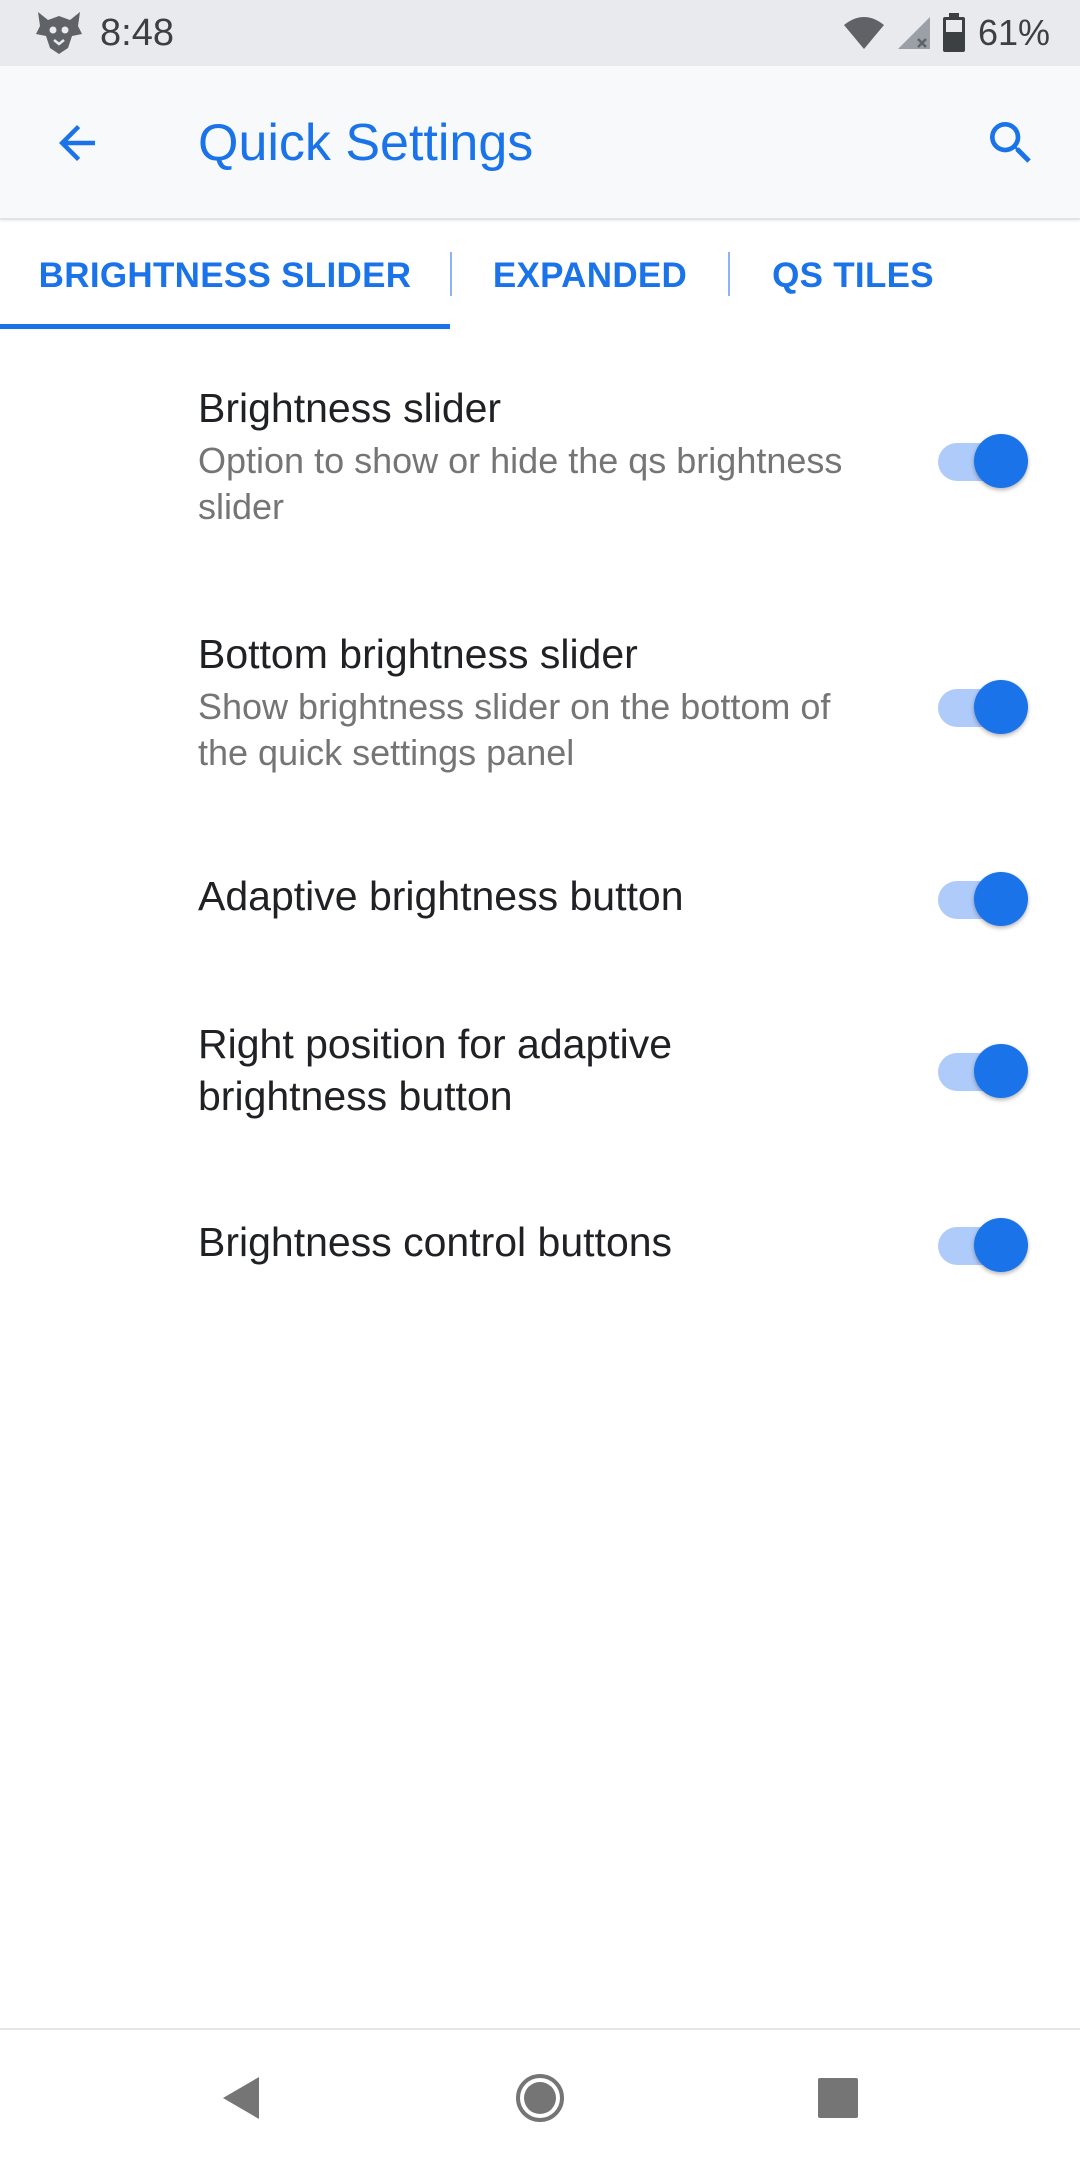 The image size is (1080, 2160). Describe the element at coordinates (435, 1242) in the screenshot. I see `setting-title: Brightness control buttons` at that location.